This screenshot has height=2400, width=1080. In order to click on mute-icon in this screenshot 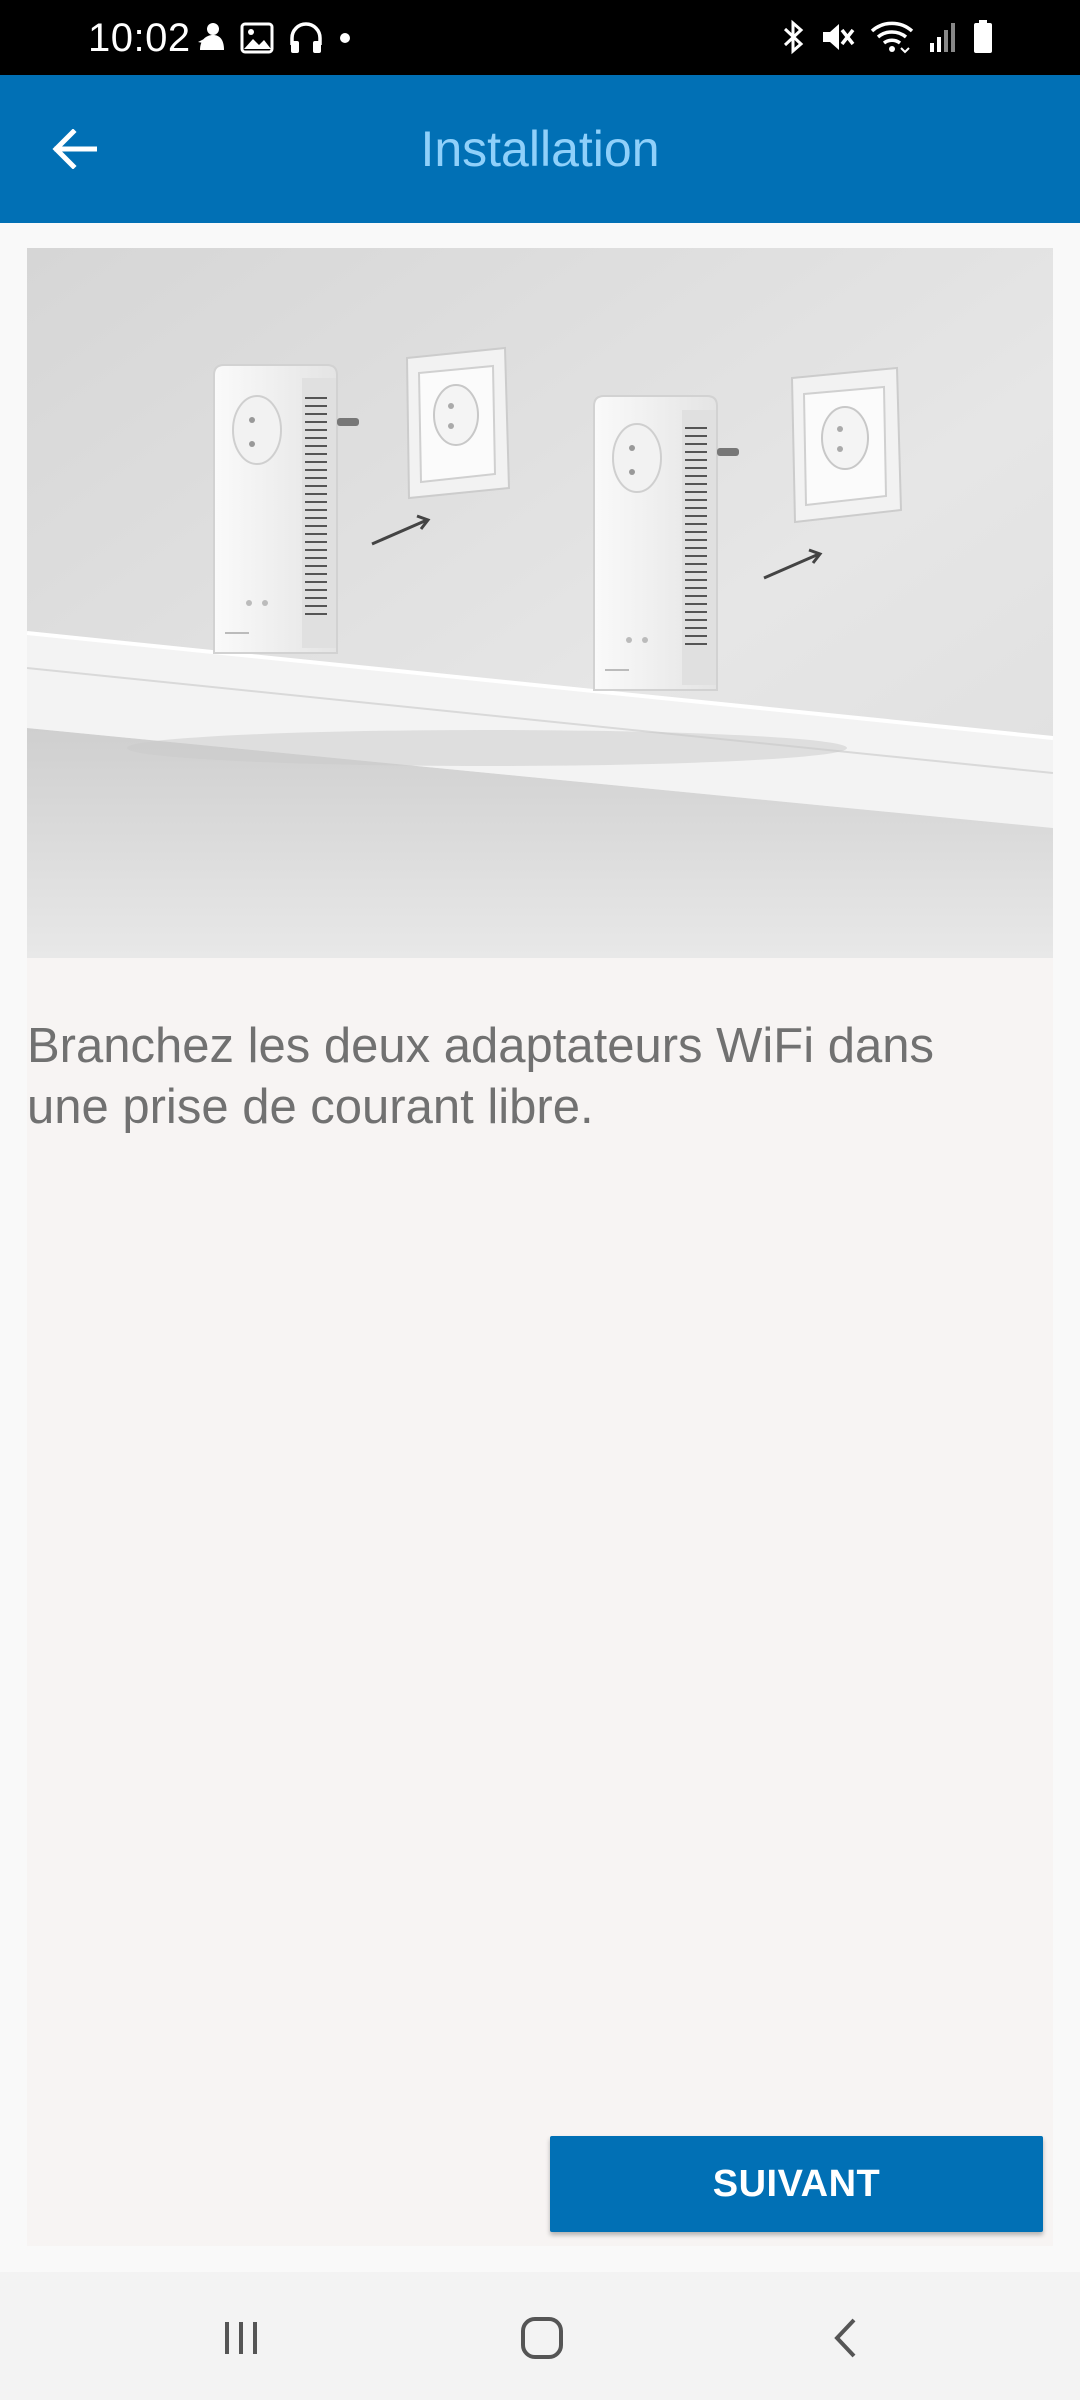, I will do `click(839, 37)`.